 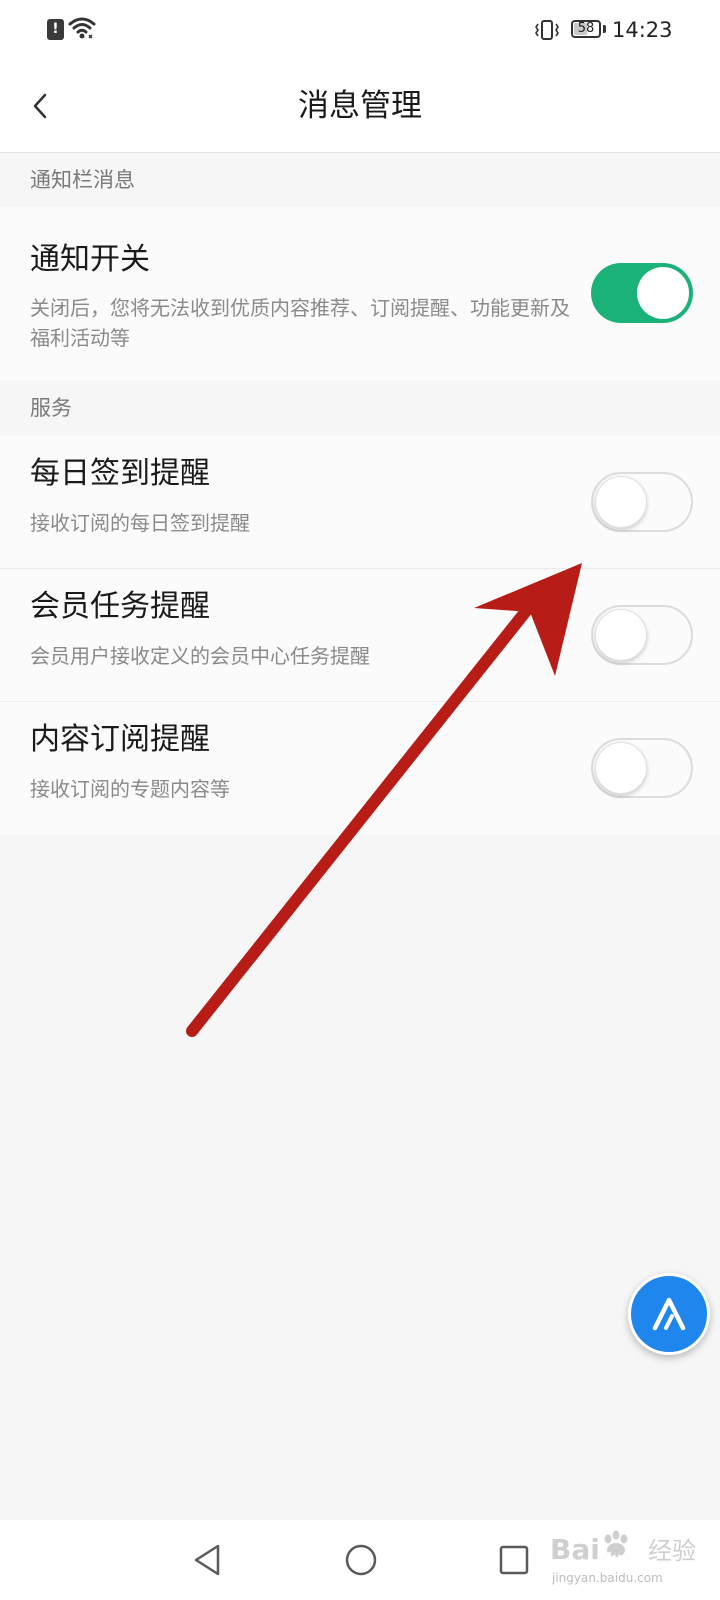 I want to click on battery-icon: 58, so click(x=586, y=29).